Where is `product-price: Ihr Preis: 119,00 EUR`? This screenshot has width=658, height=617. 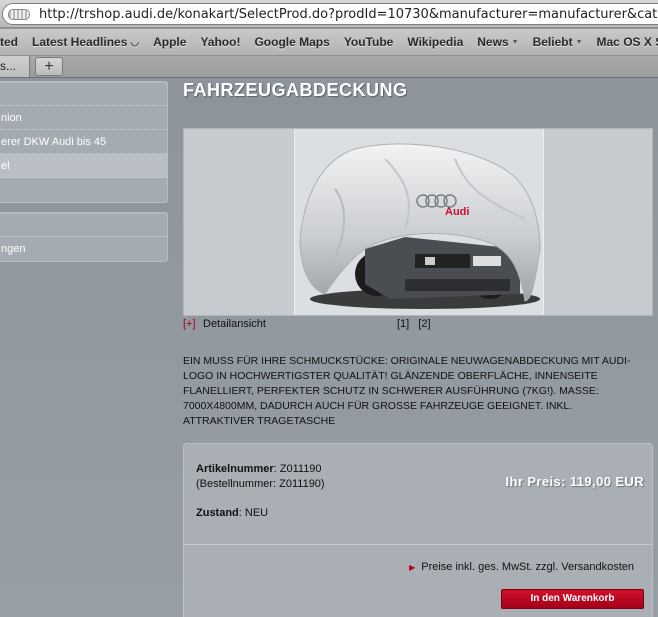
product-price: Ihr Preis: 119,00 EUR is located at coordinates (574, 481).